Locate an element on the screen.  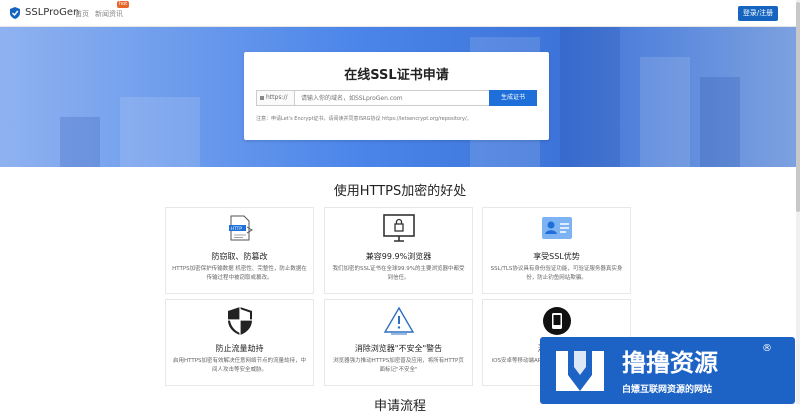
svg-text: HTTP is located at coordinates (236, 229).